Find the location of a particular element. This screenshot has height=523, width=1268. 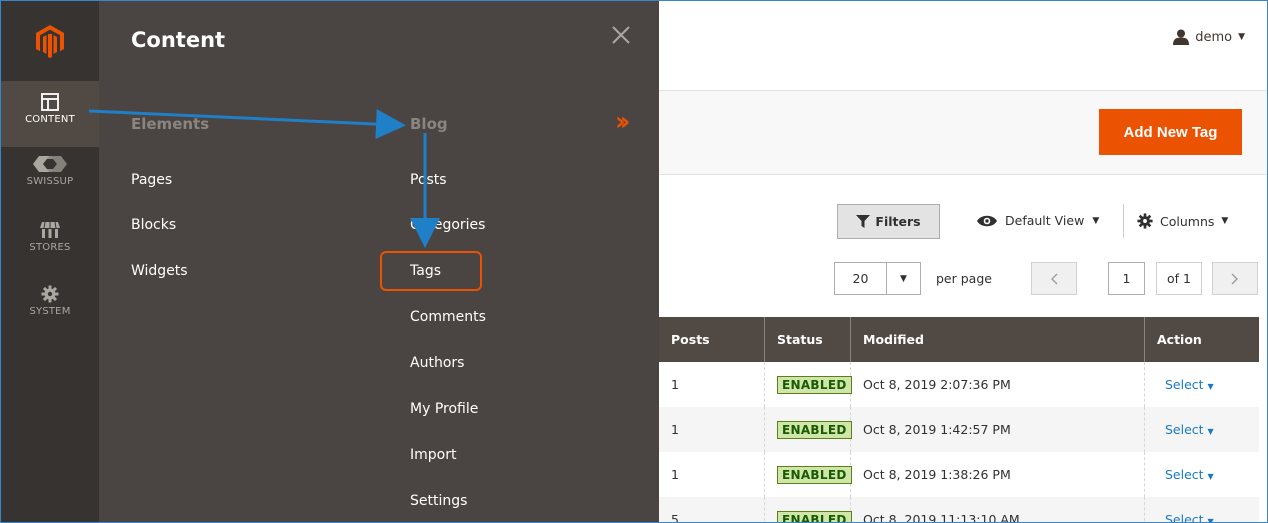

sidebar-item-swissup: SWISSUP is located at coordinates (50, 183).